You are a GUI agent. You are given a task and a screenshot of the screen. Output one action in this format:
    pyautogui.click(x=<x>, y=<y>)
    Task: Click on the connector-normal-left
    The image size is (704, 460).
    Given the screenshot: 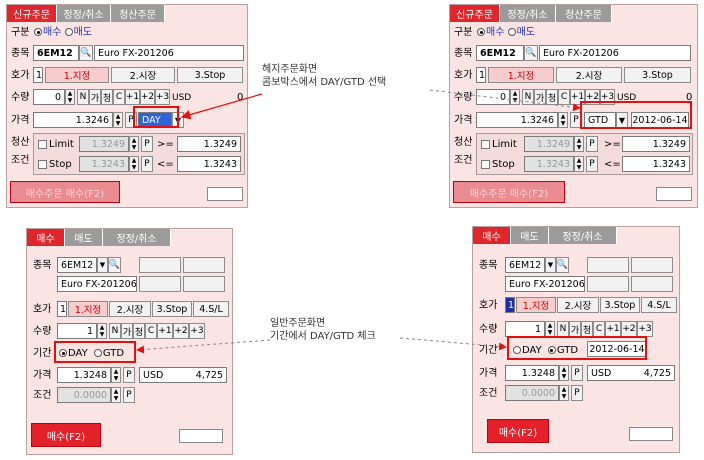 What is the action you would take?
    pyautogui.click(x=203, y=346)
    